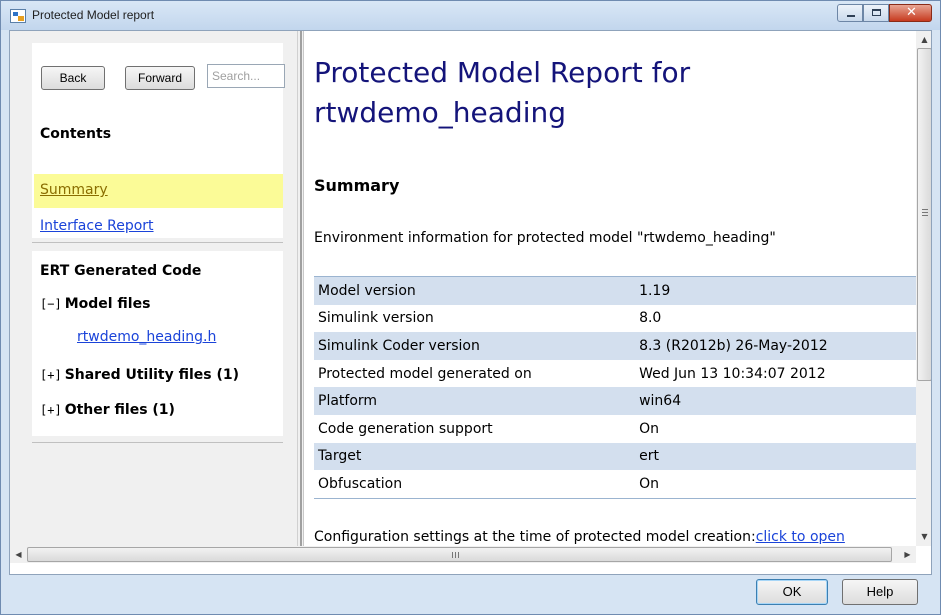  What do you see at coordinates (76, 134) in the screenshot?
I see `contents-heading: Contents` at bounding box center [76, 134].